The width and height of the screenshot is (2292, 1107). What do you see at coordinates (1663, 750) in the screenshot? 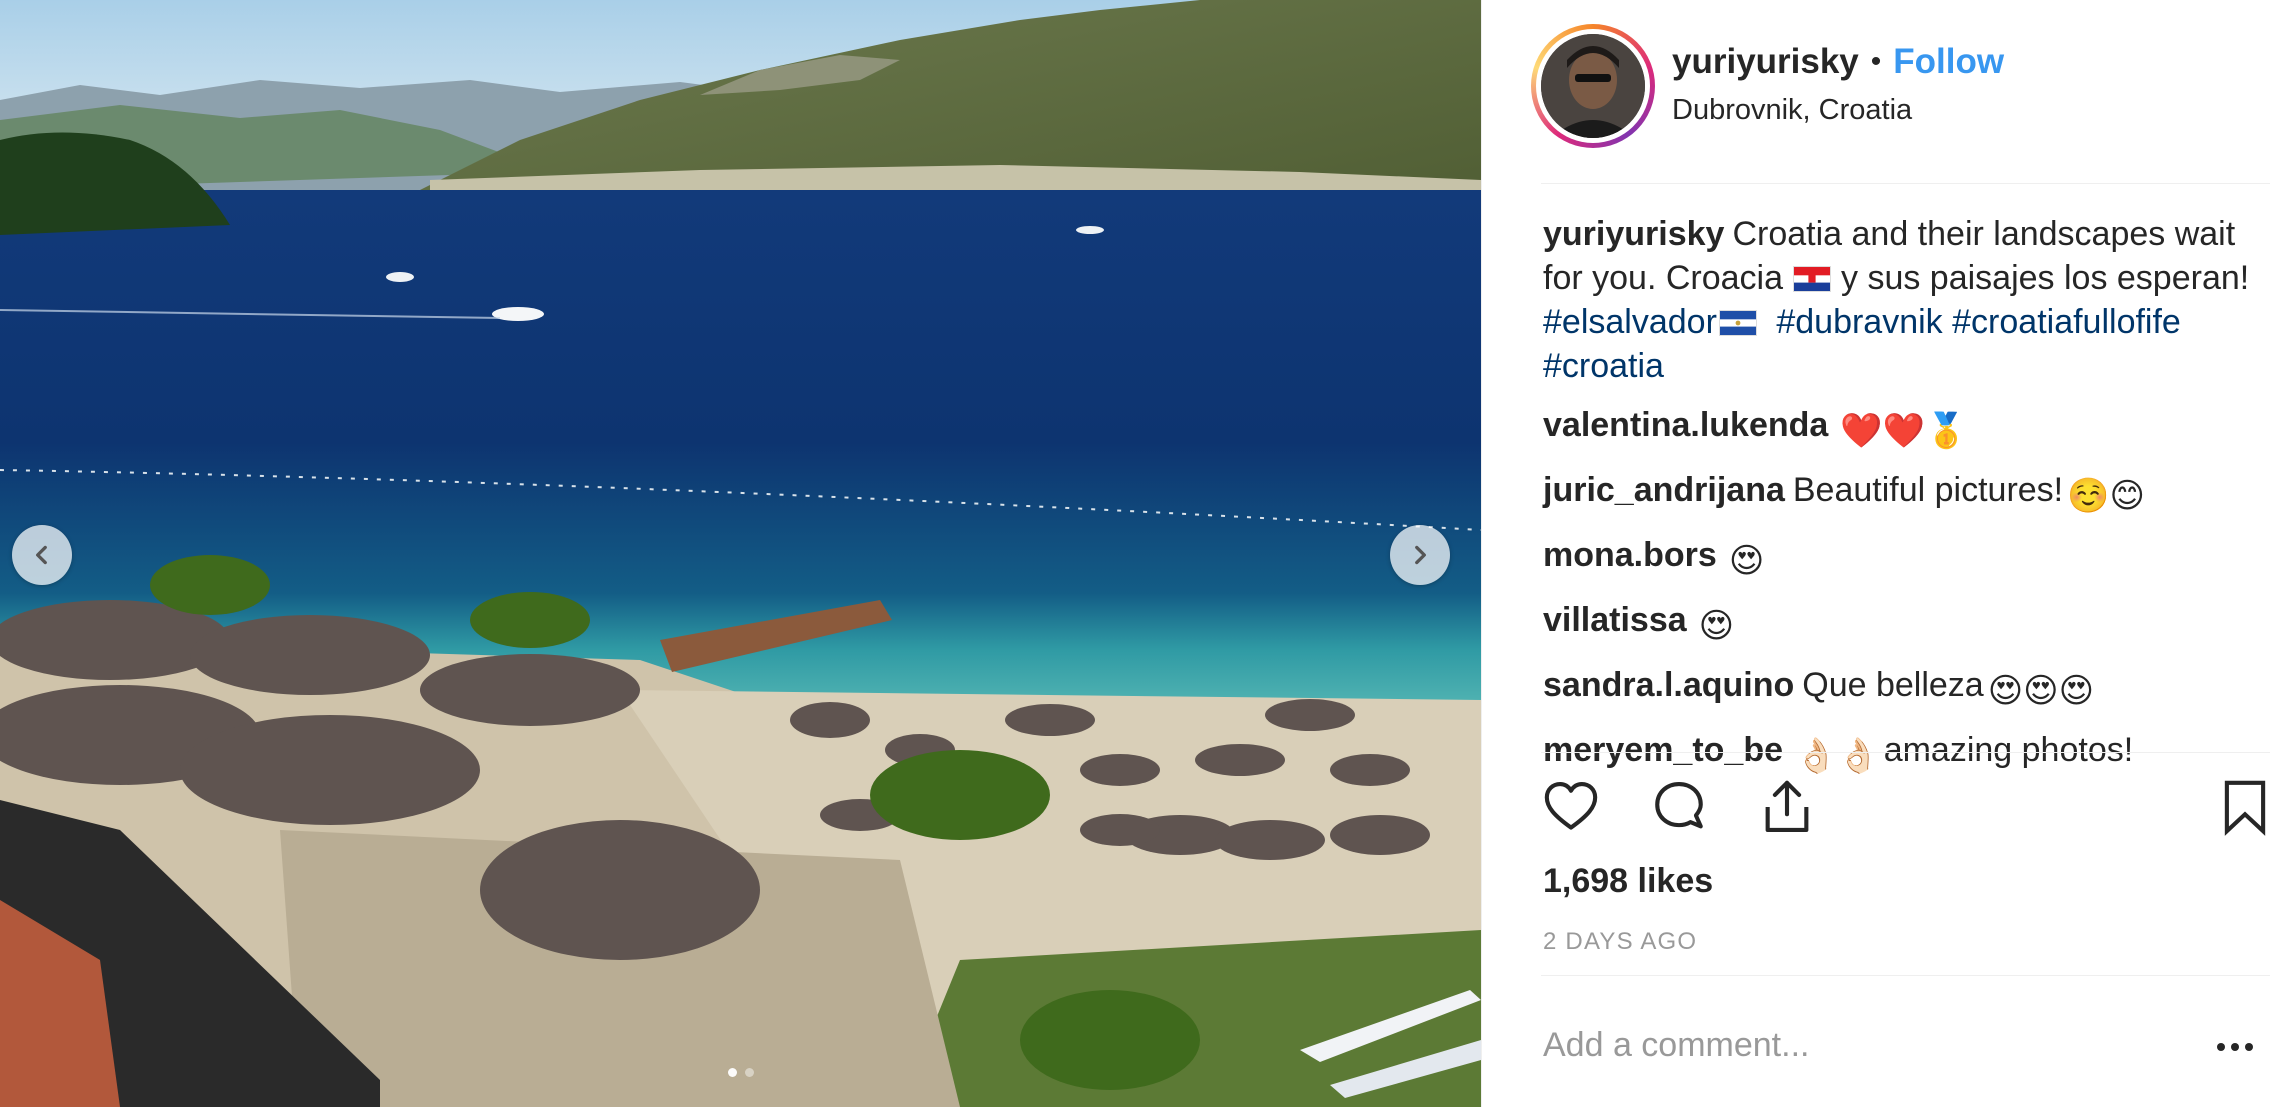
I see `comment-username: meryem_to_be` at bounding box center [1663, 750].